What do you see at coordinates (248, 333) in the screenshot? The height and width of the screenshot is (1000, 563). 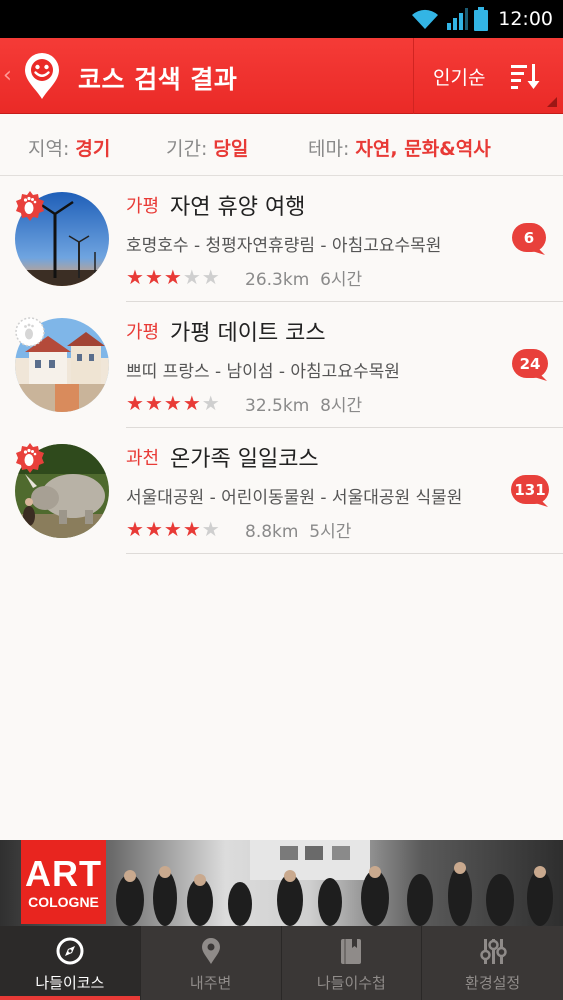 I see `course-title: 가평 데이트 코스` at bounding box center [248, 333].